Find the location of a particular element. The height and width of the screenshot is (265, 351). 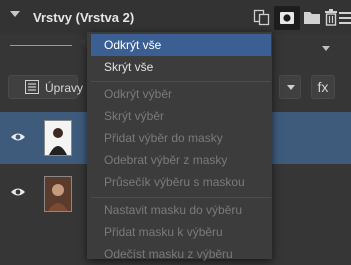

folder-icon is located at coordinates (312, 17).